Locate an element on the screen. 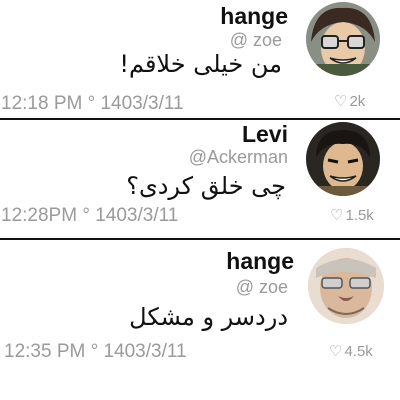  post-text: چی خلق کردی؟ is located at coordinates (206, 186).